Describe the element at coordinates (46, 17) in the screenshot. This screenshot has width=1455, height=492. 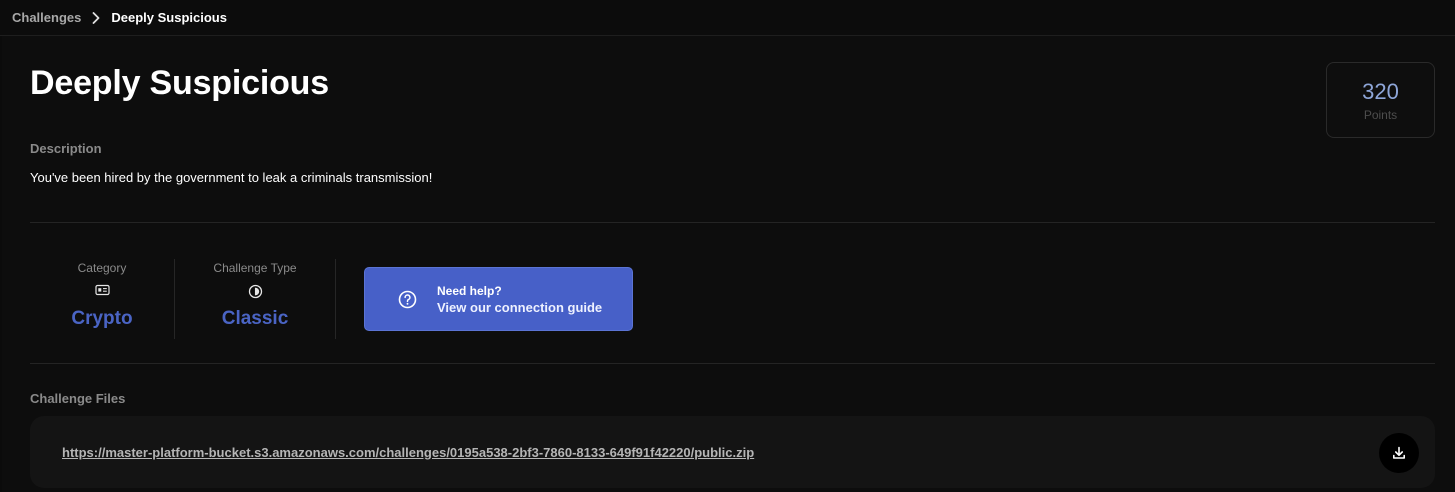
I see `breadcrumb-challenges-link: Challenges` at that location.